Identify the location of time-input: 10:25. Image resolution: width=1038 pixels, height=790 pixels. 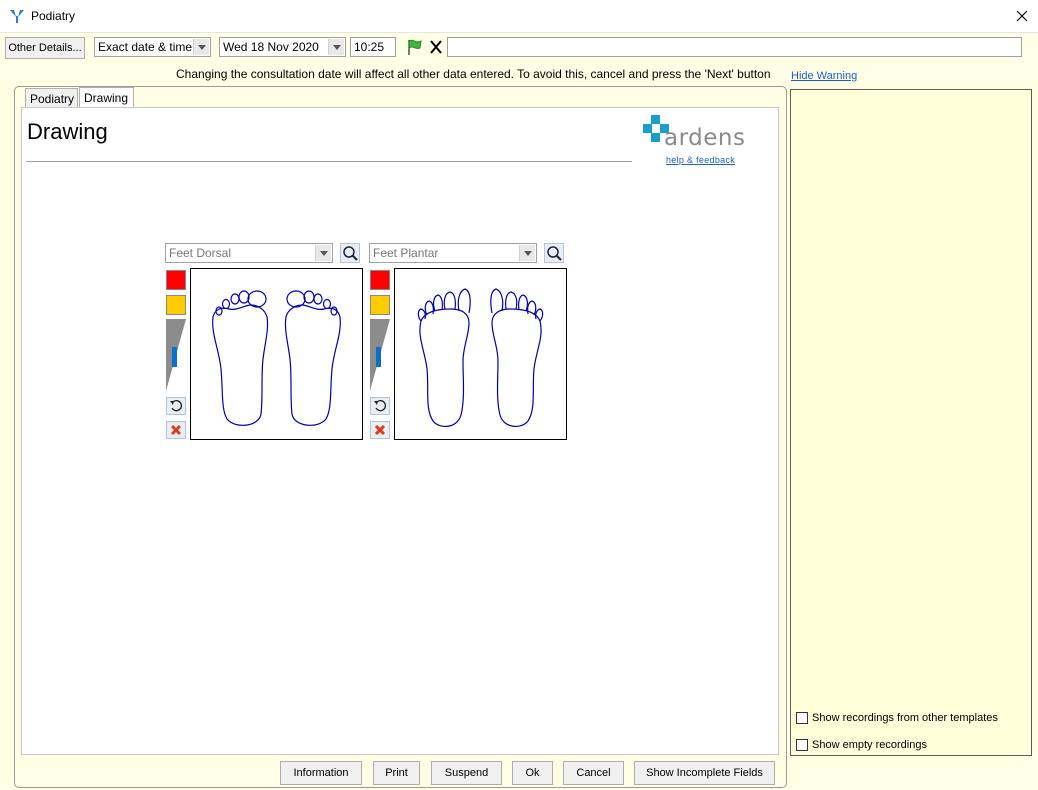
(373, 47).